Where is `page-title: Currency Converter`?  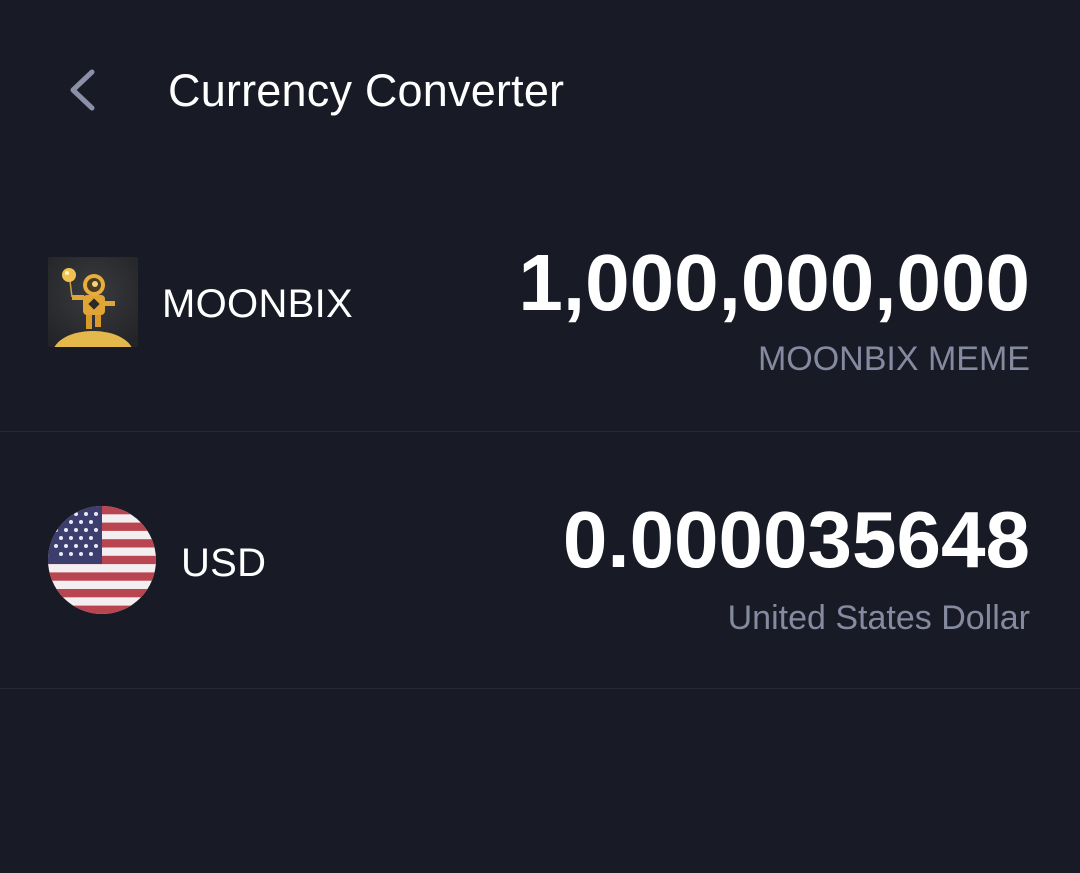 page-title: Currency Converter is located at coordinates (366, 90).